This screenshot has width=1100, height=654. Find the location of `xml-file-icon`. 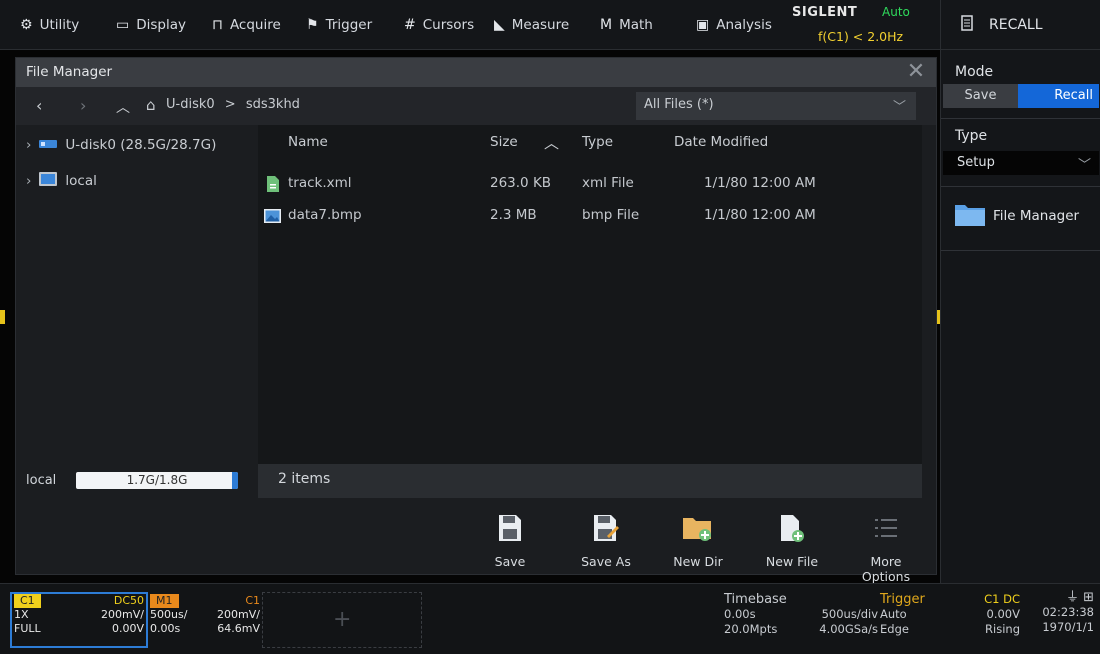

xml-file-icon is located at coordinates (273, 186).